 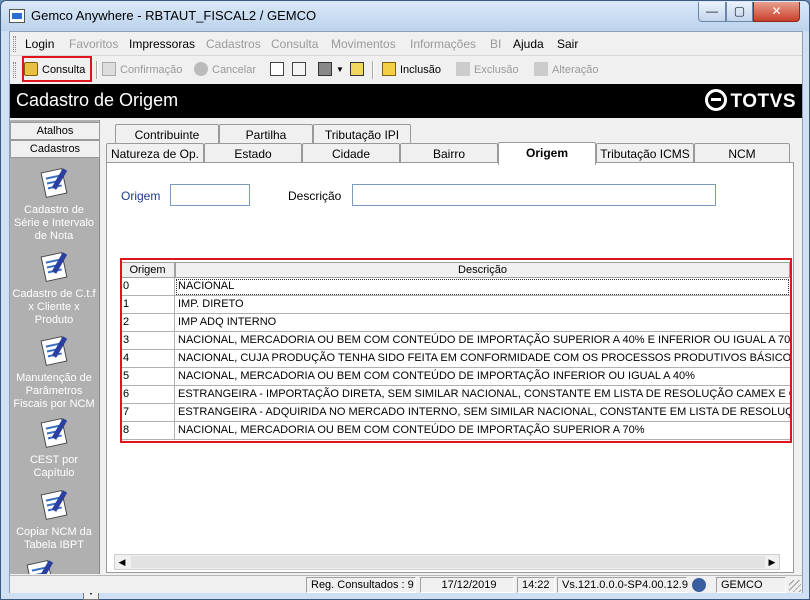 I want to click on maximize-button: ▢, so click(x=739, y=12).